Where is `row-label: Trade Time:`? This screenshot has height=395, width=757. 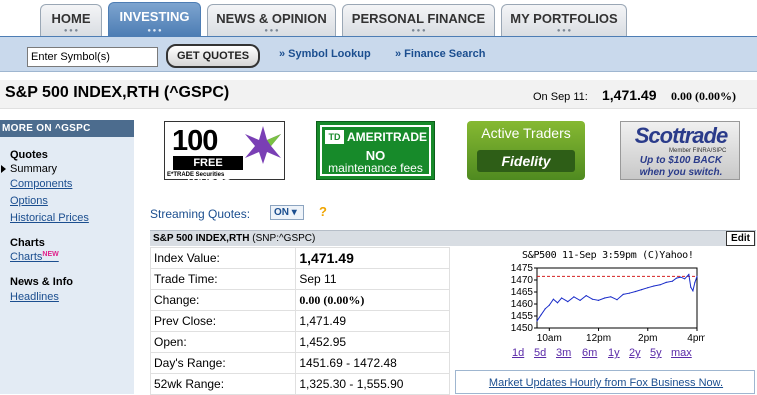 row-label: Trade Time: is located at coordinates (223, 279).